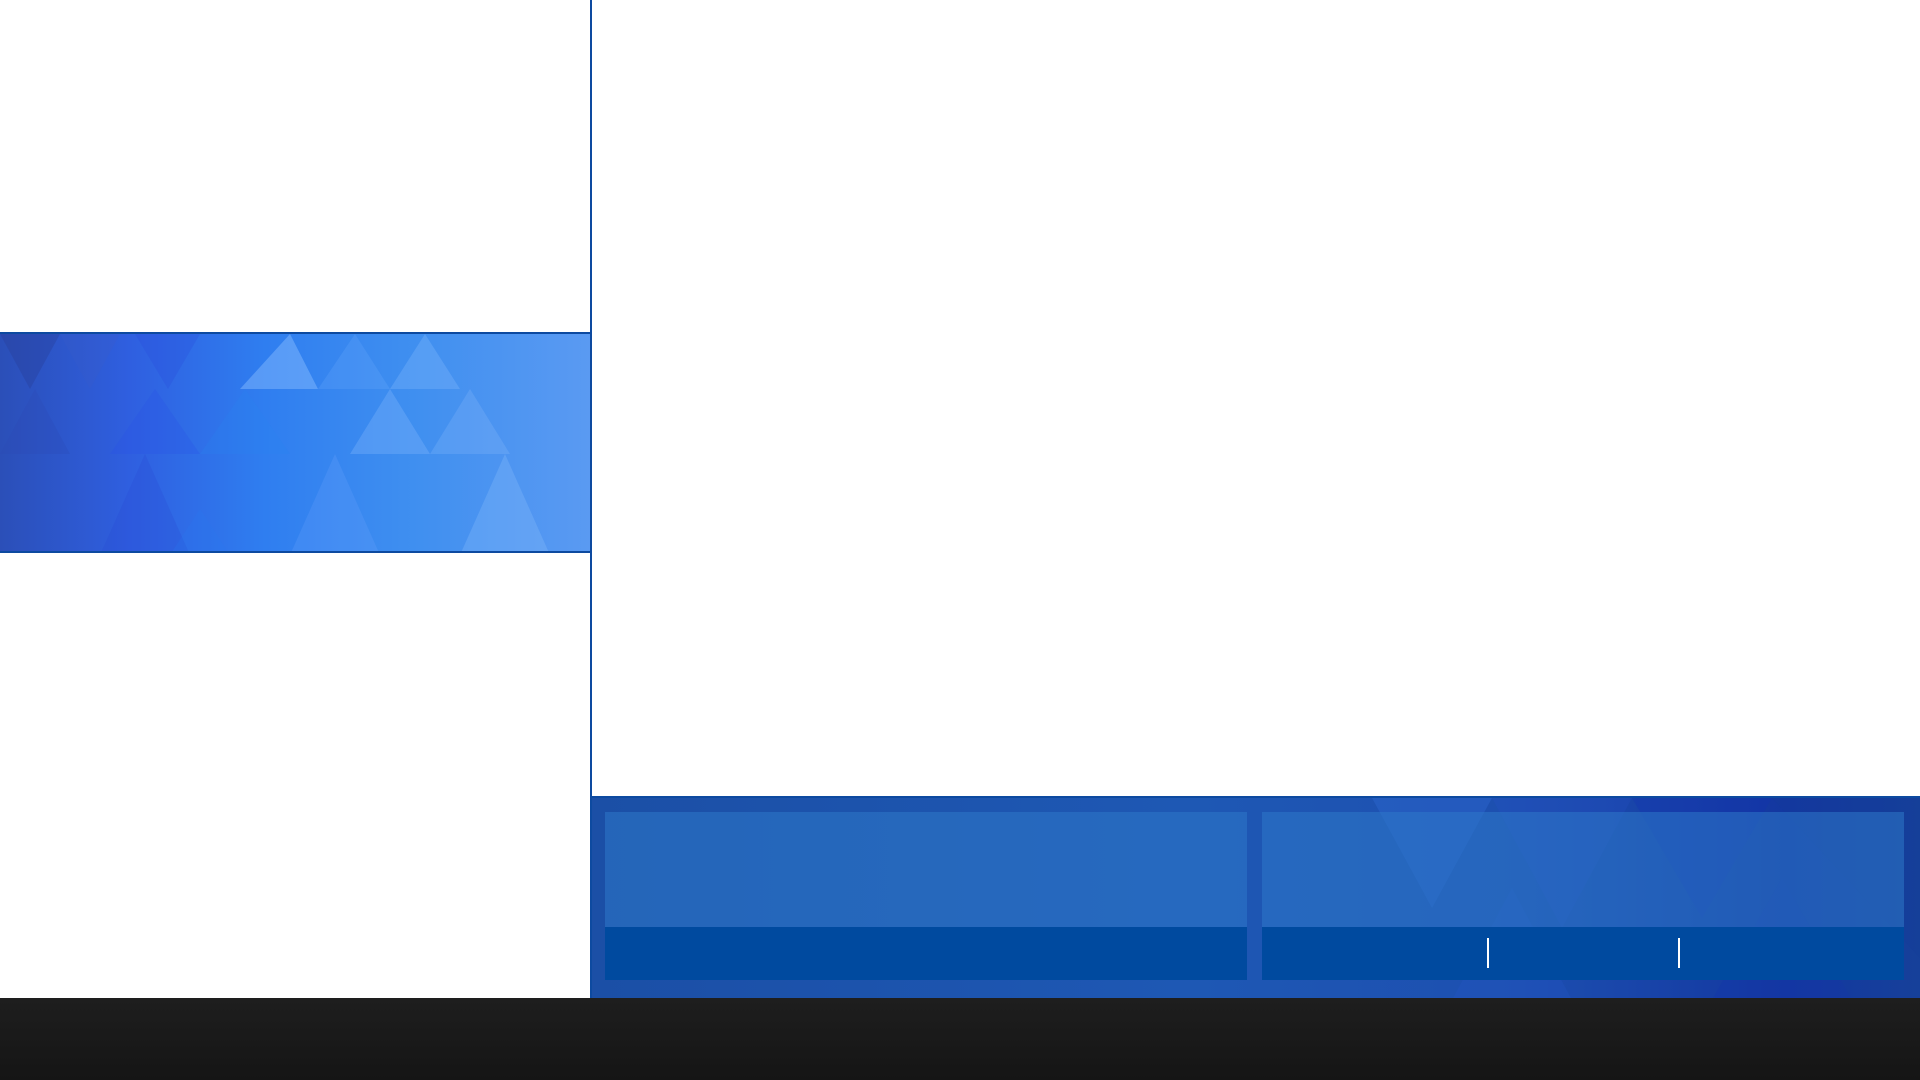 This screenshot has width=1920, height=1080. I want to click on action-tile-left, so click(926, 896).